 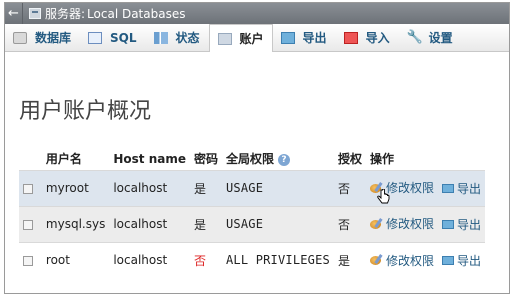 I want to click on cell-password: 否, so click(x=205, y=259).